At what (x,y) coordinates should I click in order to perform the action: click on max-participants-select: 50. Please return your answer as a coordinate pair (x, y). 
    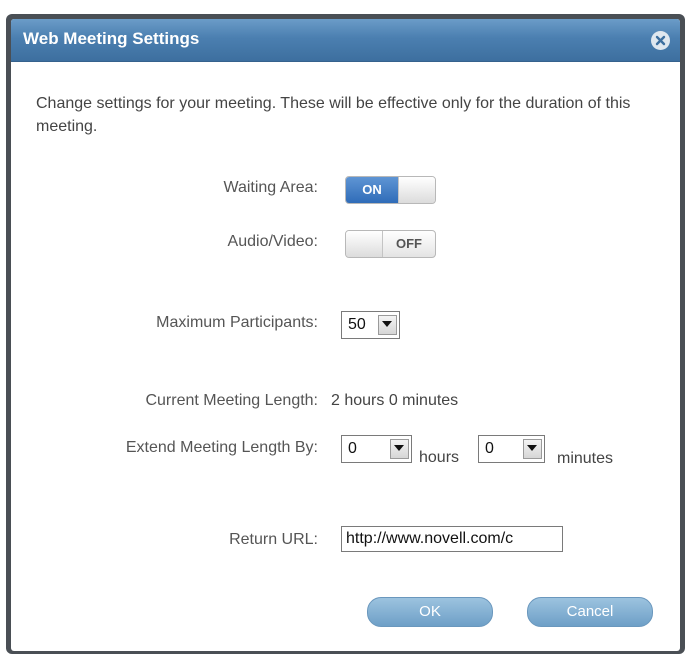
    Looking at the image, I should click on (370, 325).